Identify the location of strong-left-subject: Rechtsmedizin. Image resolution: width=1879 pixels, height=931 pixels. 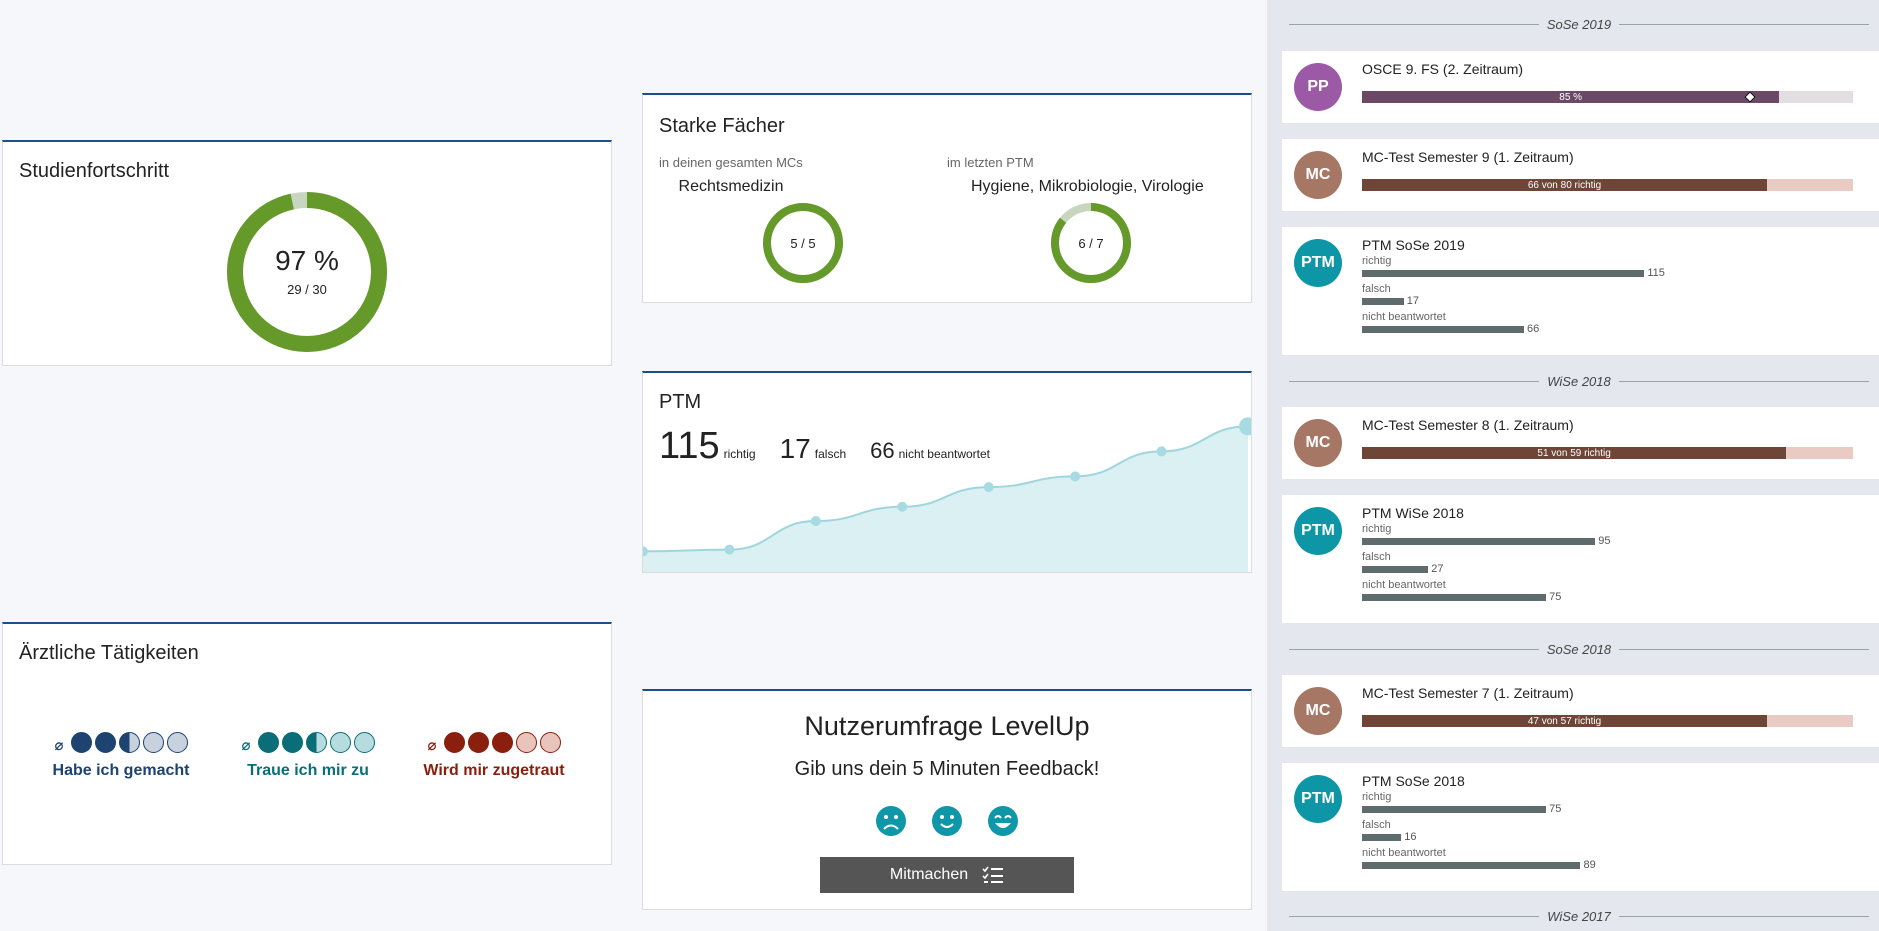
(731, 186).